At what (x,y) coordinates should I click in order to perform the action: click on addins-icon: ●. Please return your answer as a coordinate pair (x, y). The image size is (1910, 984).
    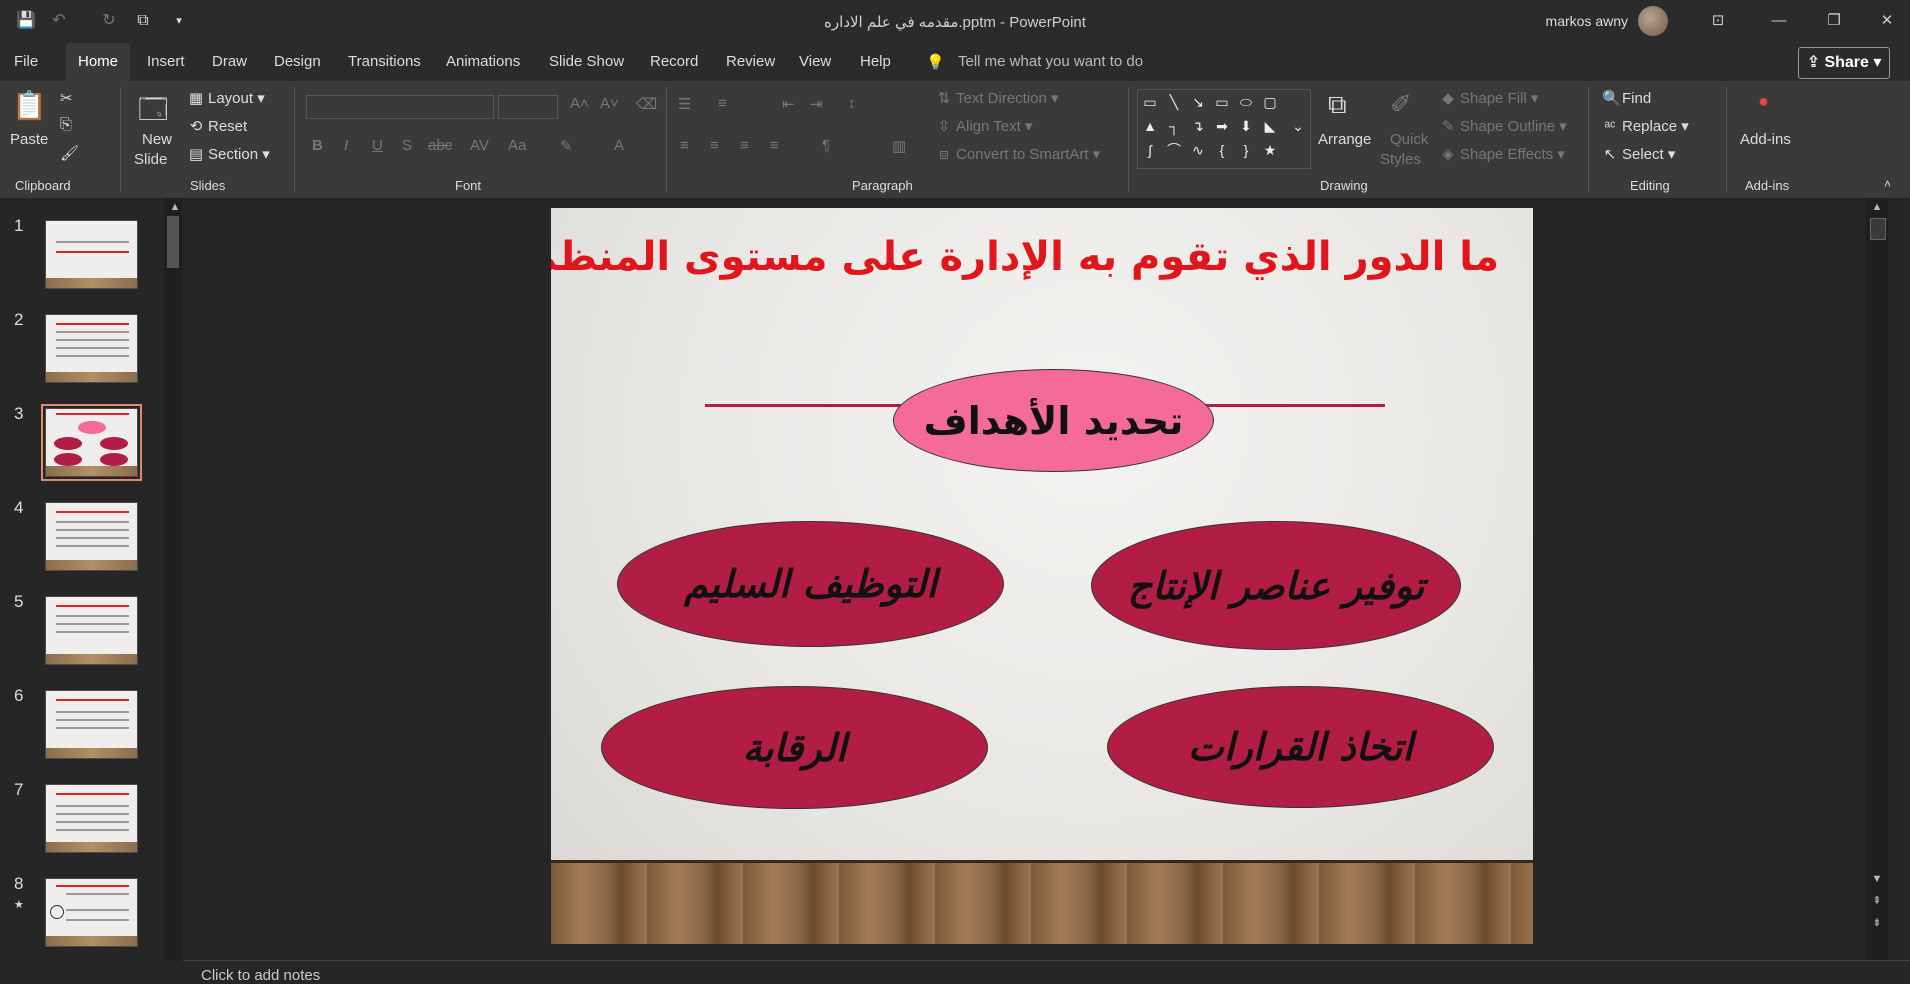
    Looking at the image, I should click on (1763, 101).